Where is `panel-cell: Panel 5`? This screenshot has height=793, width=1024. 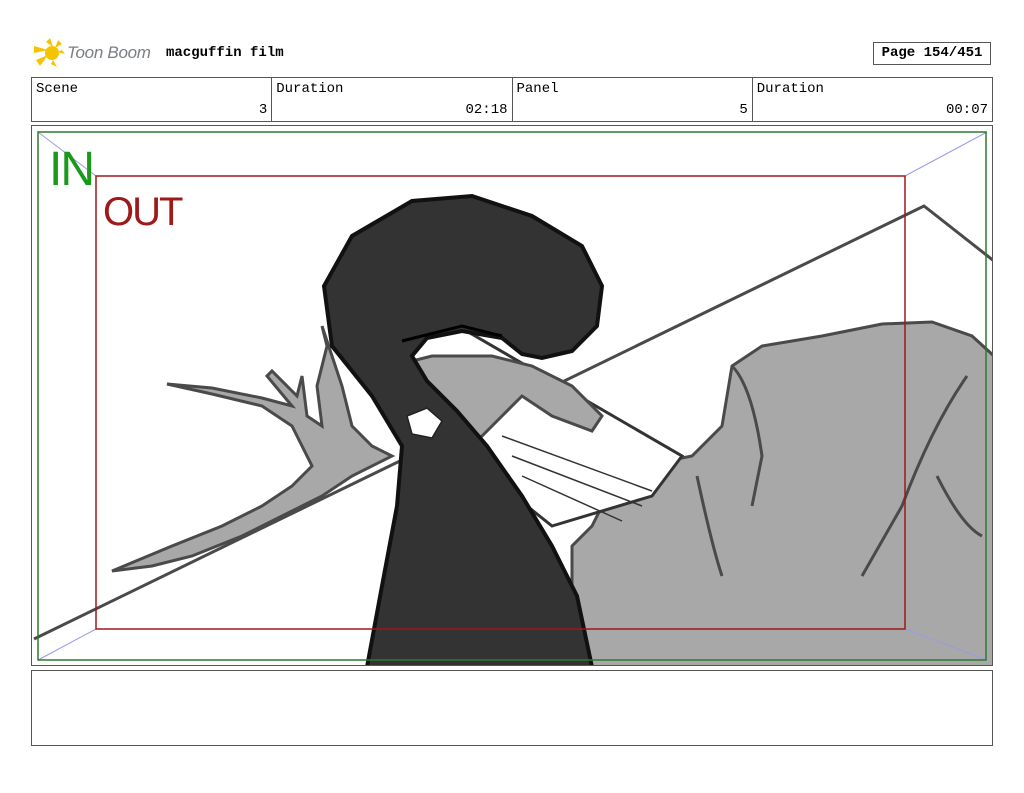
panel-cell: Panel 5 is located at coordinates (633, 99).